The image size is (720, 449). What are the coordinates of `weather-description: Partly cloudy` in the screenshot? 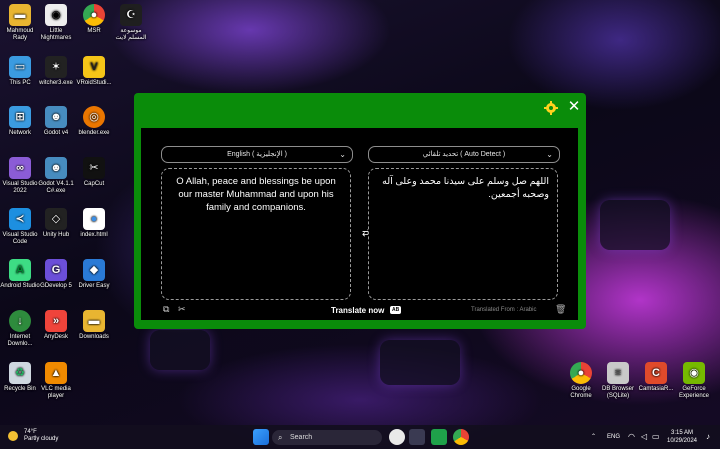 It's located at (41, 439).